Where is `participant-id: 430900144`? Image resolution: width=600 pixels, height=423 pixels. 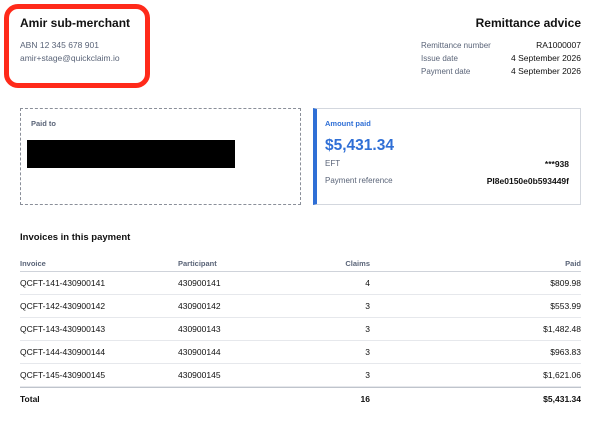
participant-id: 430900144 is located at coordinates (199, 352).